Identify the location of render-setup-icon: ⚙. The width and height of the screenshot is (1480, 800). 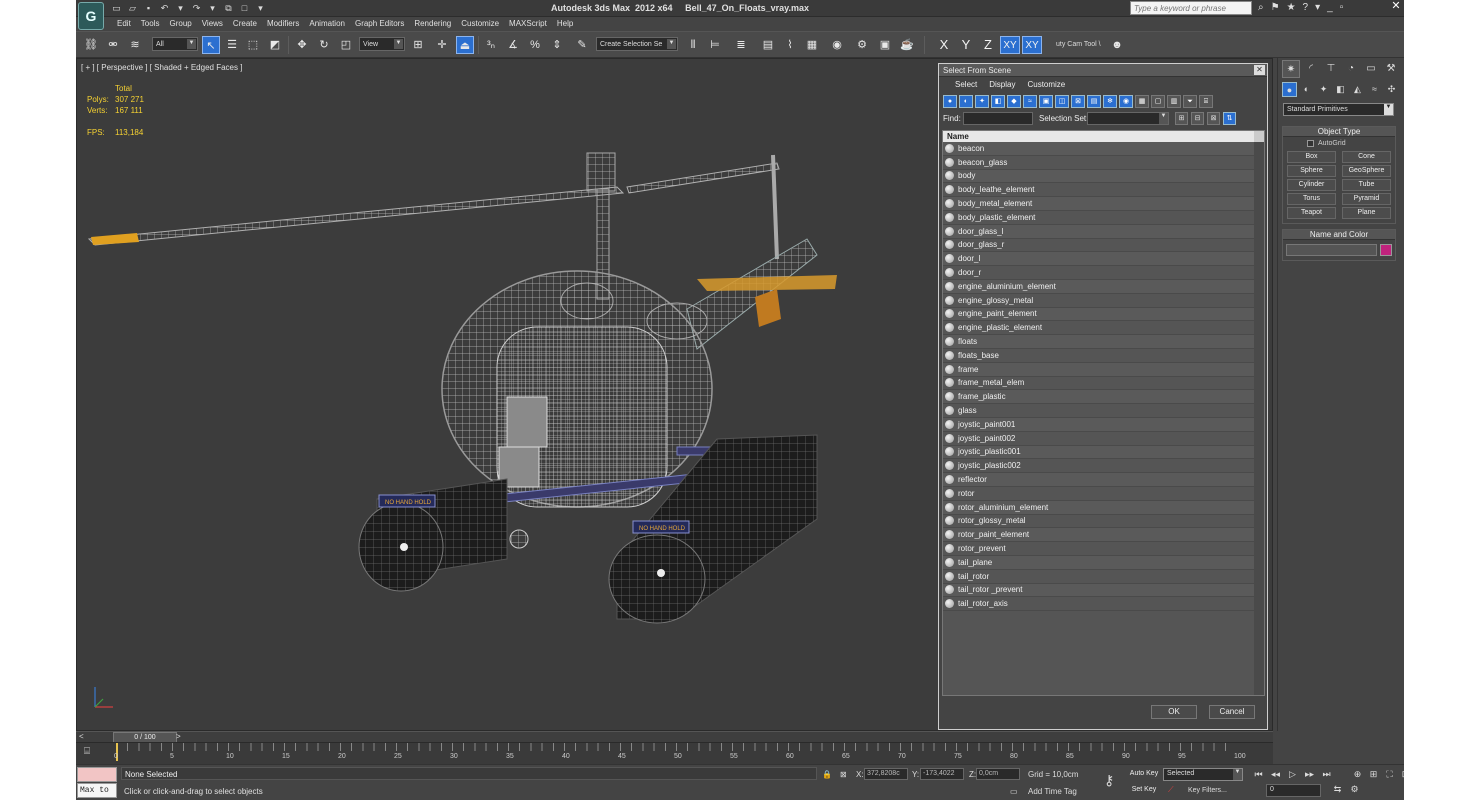
(862, 45).